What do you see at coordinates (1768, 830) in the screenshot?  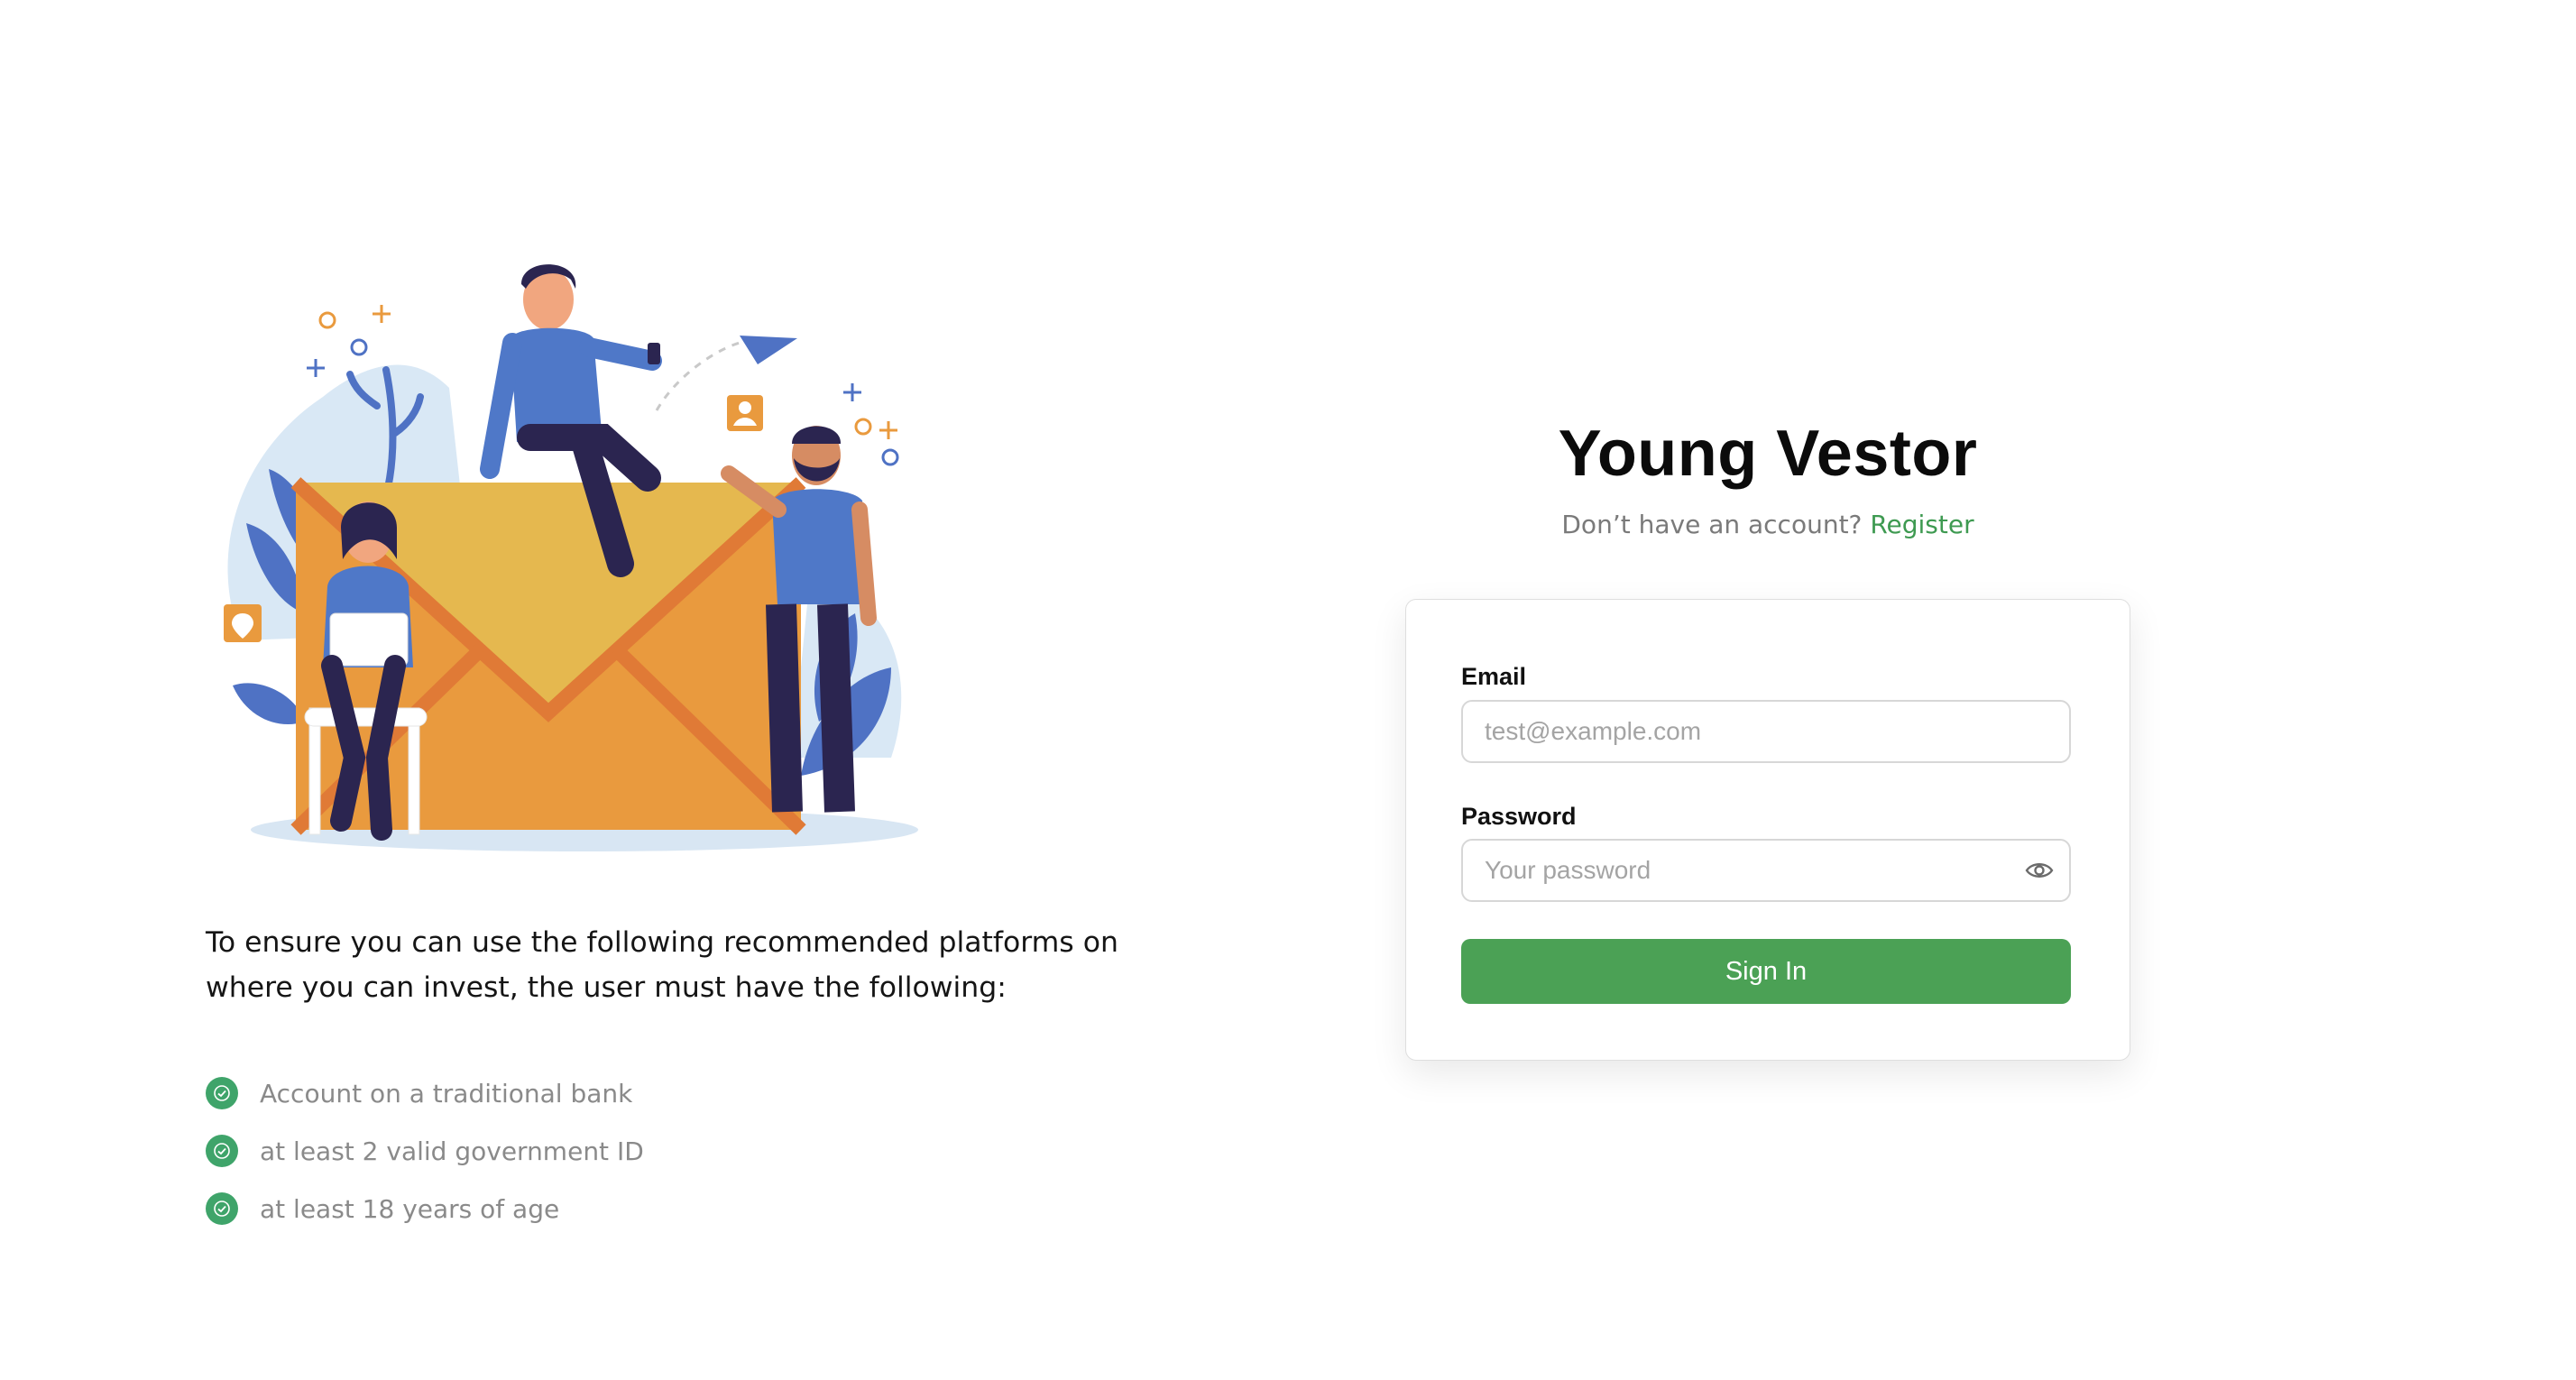 I see `sign-in-form: Email Password Sign In` at bounding box center [1768, 830].